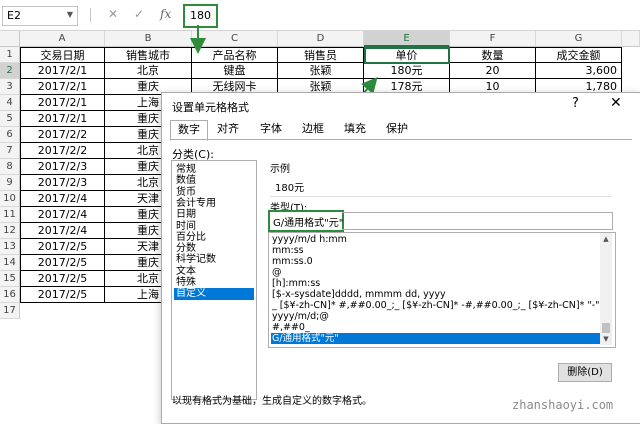 The width and height of the screenshot is (640, 424). Describe the element at coordinates (407, 55) in the screenshot. I see `selected-cell-e2` at that location.